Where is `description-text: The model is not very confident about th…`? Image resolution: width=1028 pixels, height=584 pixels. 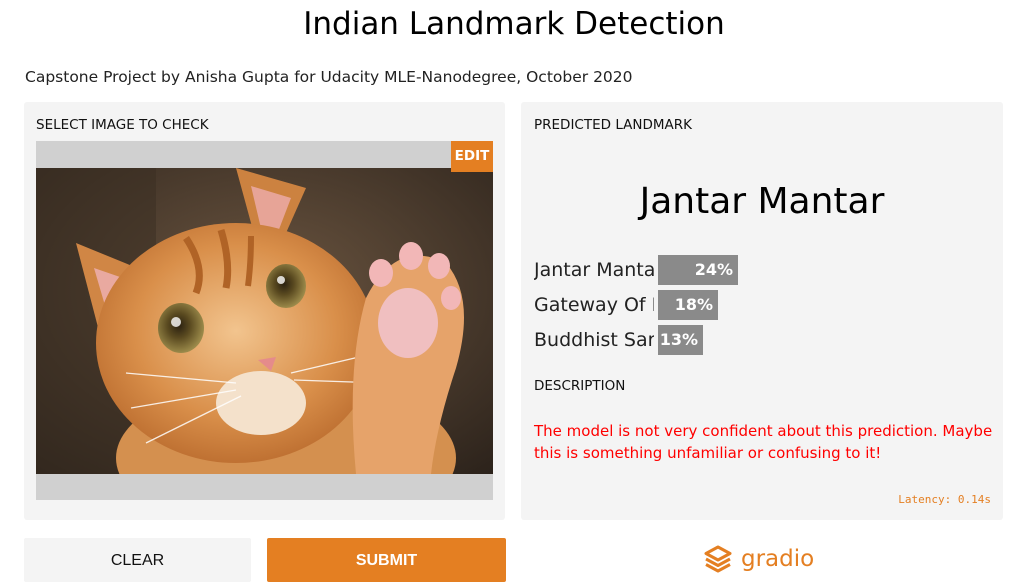 description-text: The model is not very confident about th… is located at coordinates (763, 442).